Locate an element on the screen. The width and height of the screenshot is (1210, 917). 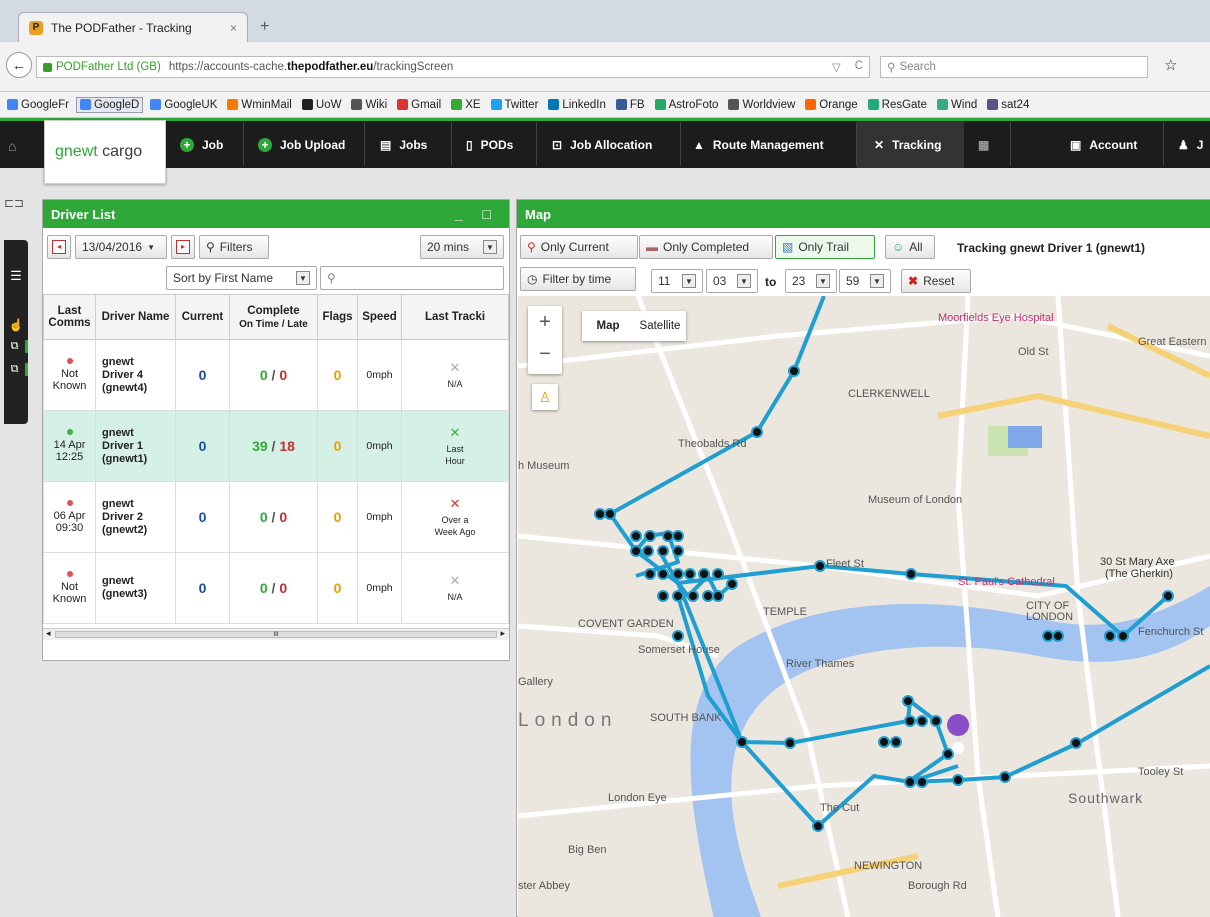
tracking-title: Tracking gnewt Driver 1 (gnewt1) is located at coordinates (1051, 248).